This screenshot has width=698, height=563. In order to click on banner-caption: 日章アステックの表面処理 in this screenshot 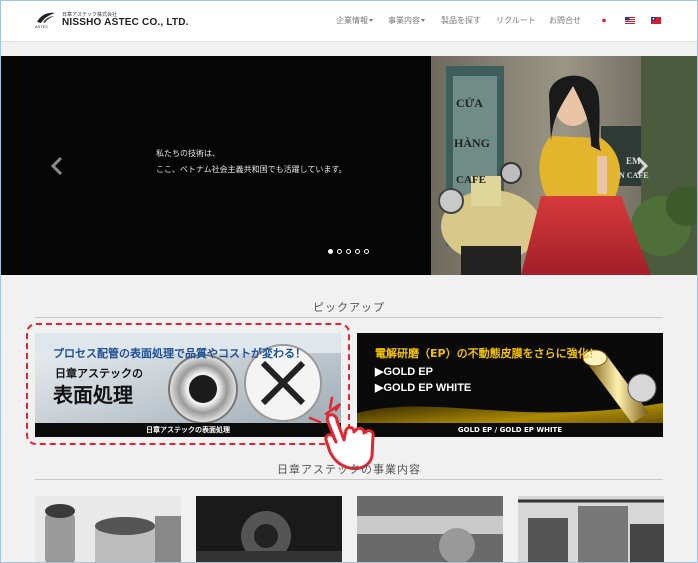, I will do `click(188, 430)`.